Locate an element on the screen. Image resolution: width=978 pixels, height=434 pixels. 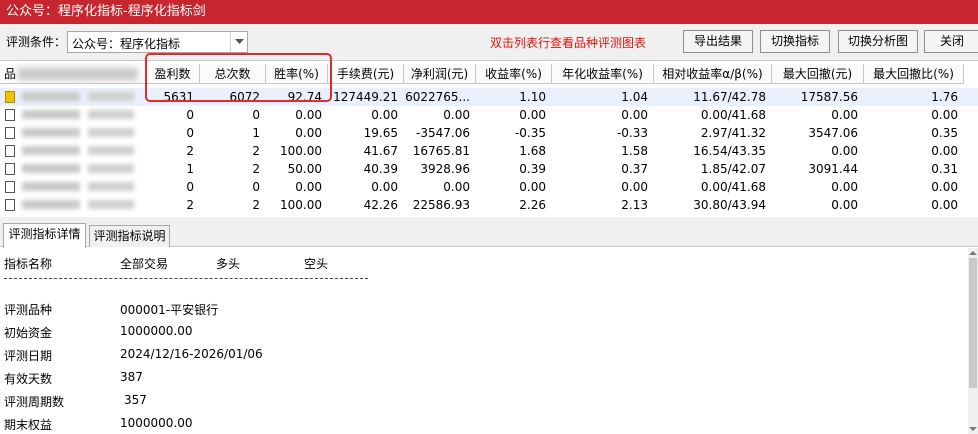
chevron-down-icon is located at coordinates (238, 42).